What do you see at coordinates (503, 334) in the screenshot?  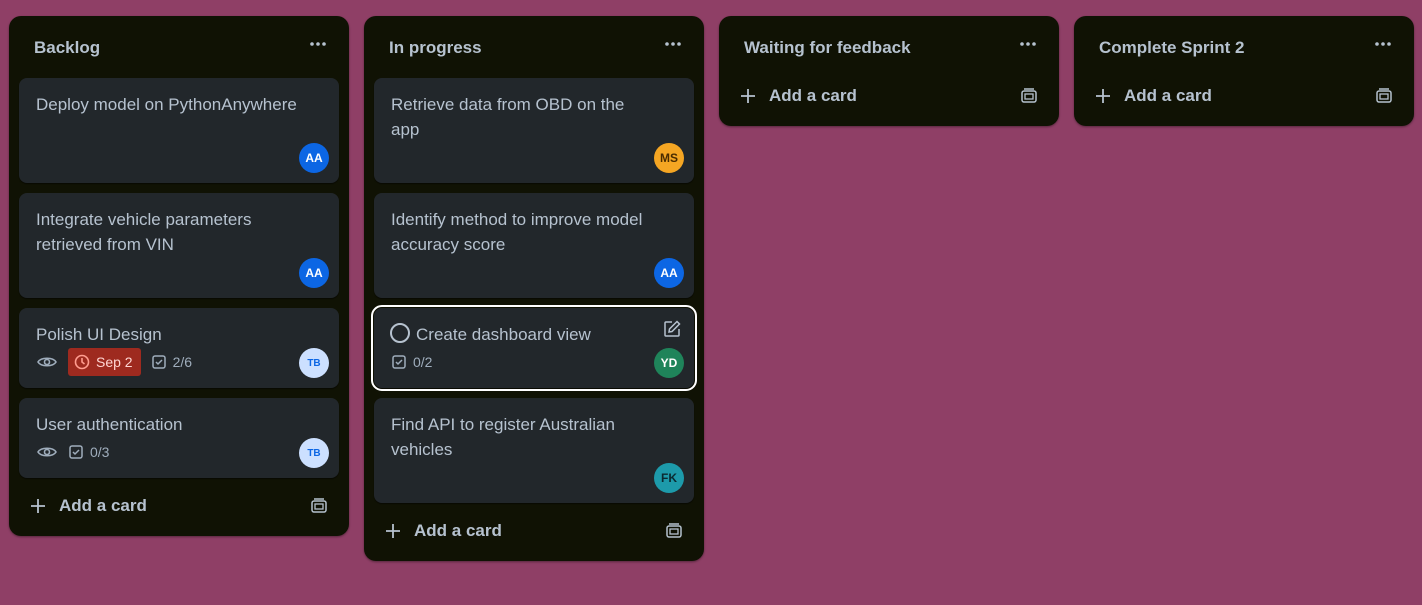 I see `card-title: Create dashboard view` at bounding box center [503, 334].